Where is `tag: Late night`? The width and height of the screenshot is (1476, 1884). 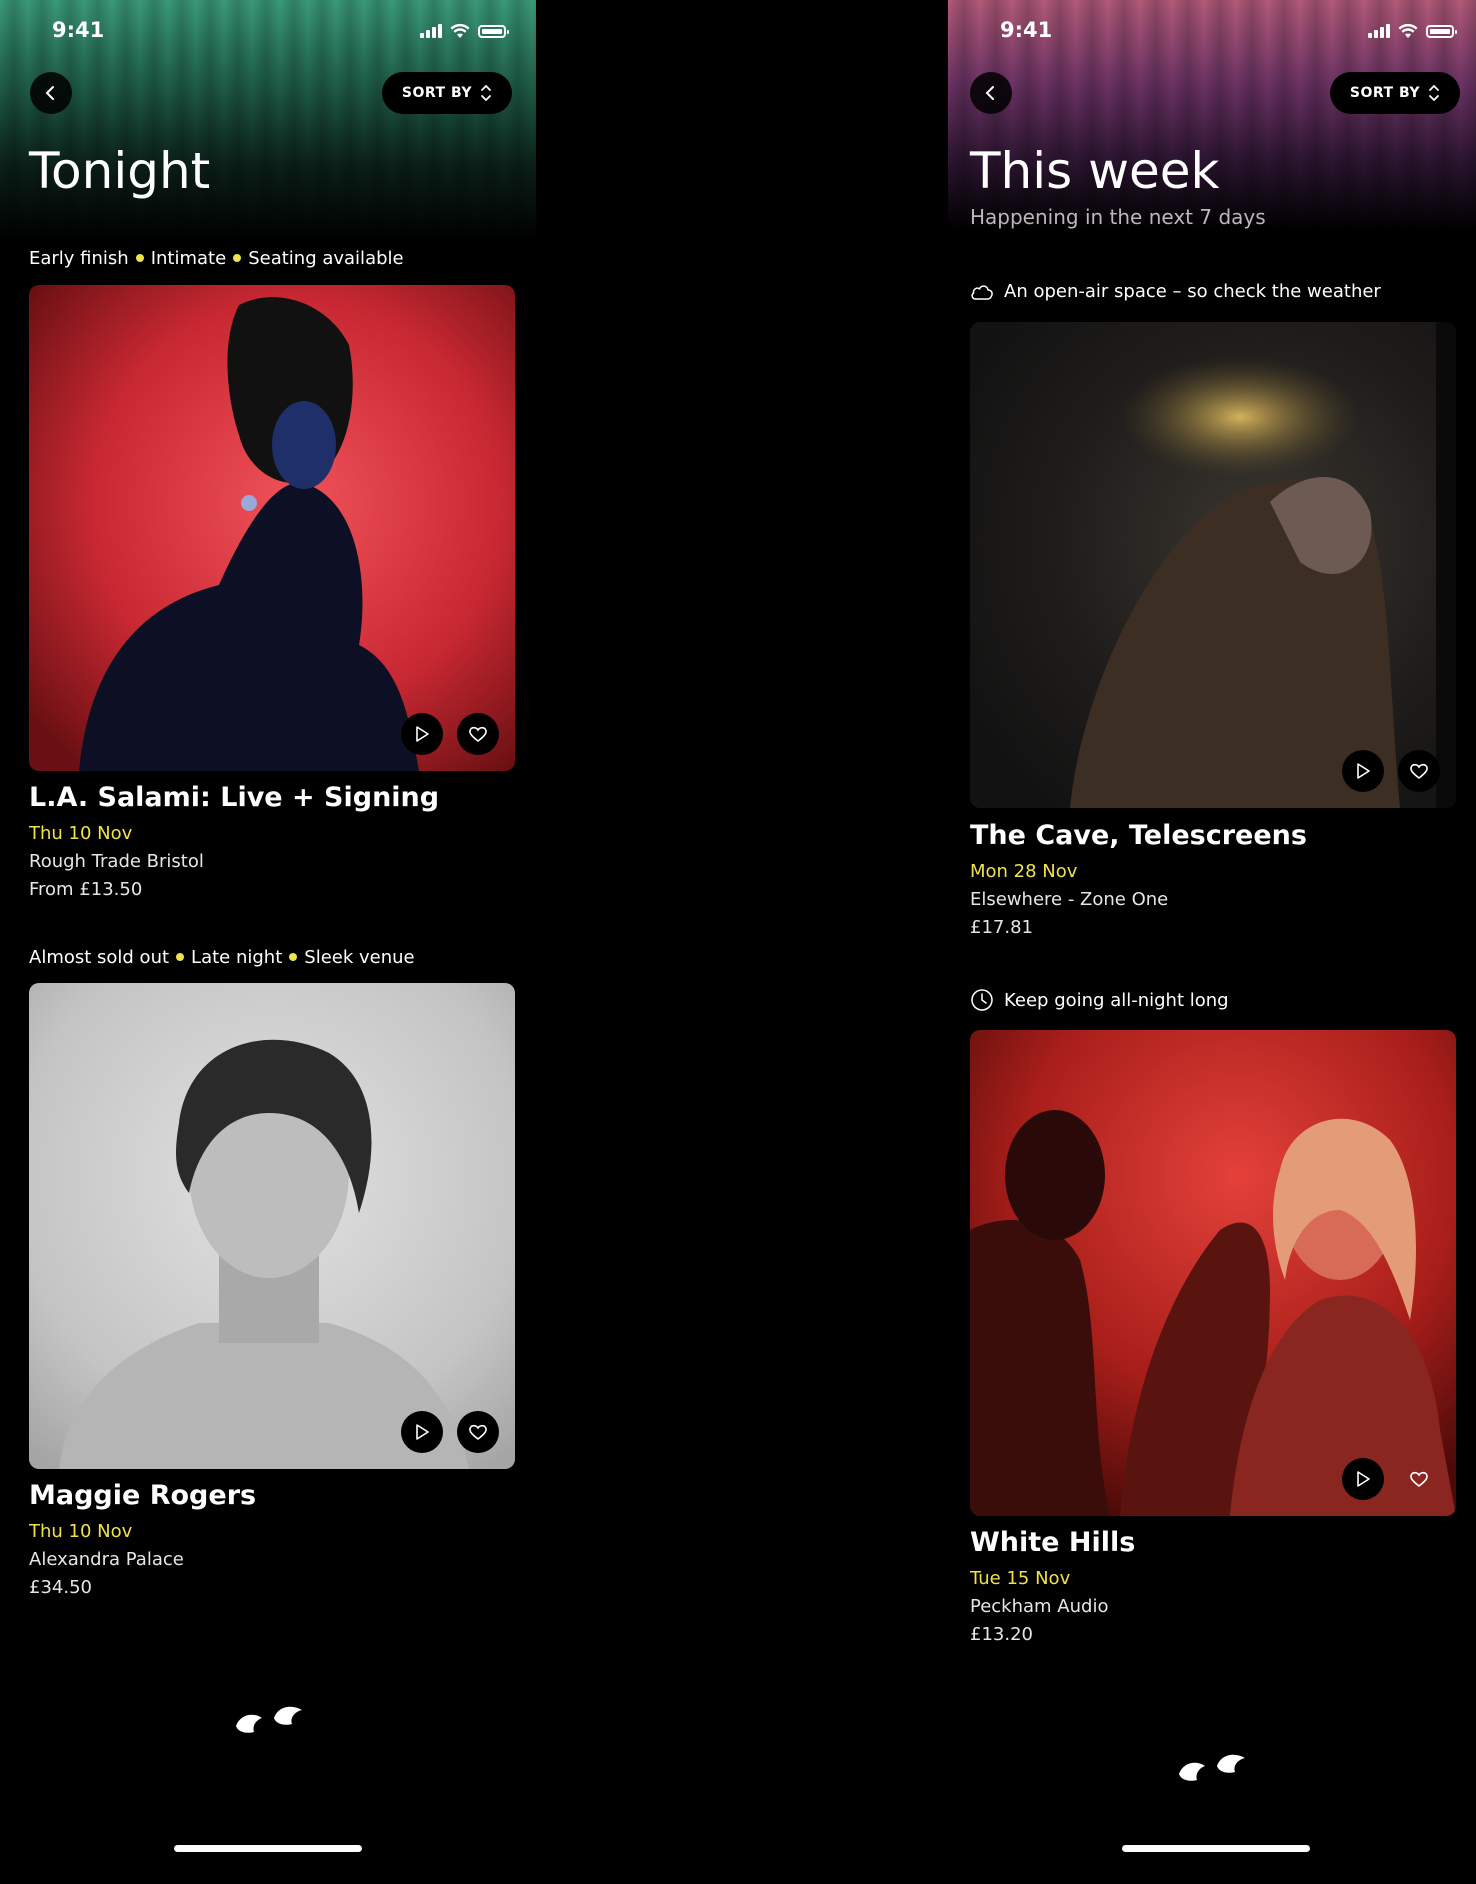 tag: Late night is located at coordinates (237, 957).